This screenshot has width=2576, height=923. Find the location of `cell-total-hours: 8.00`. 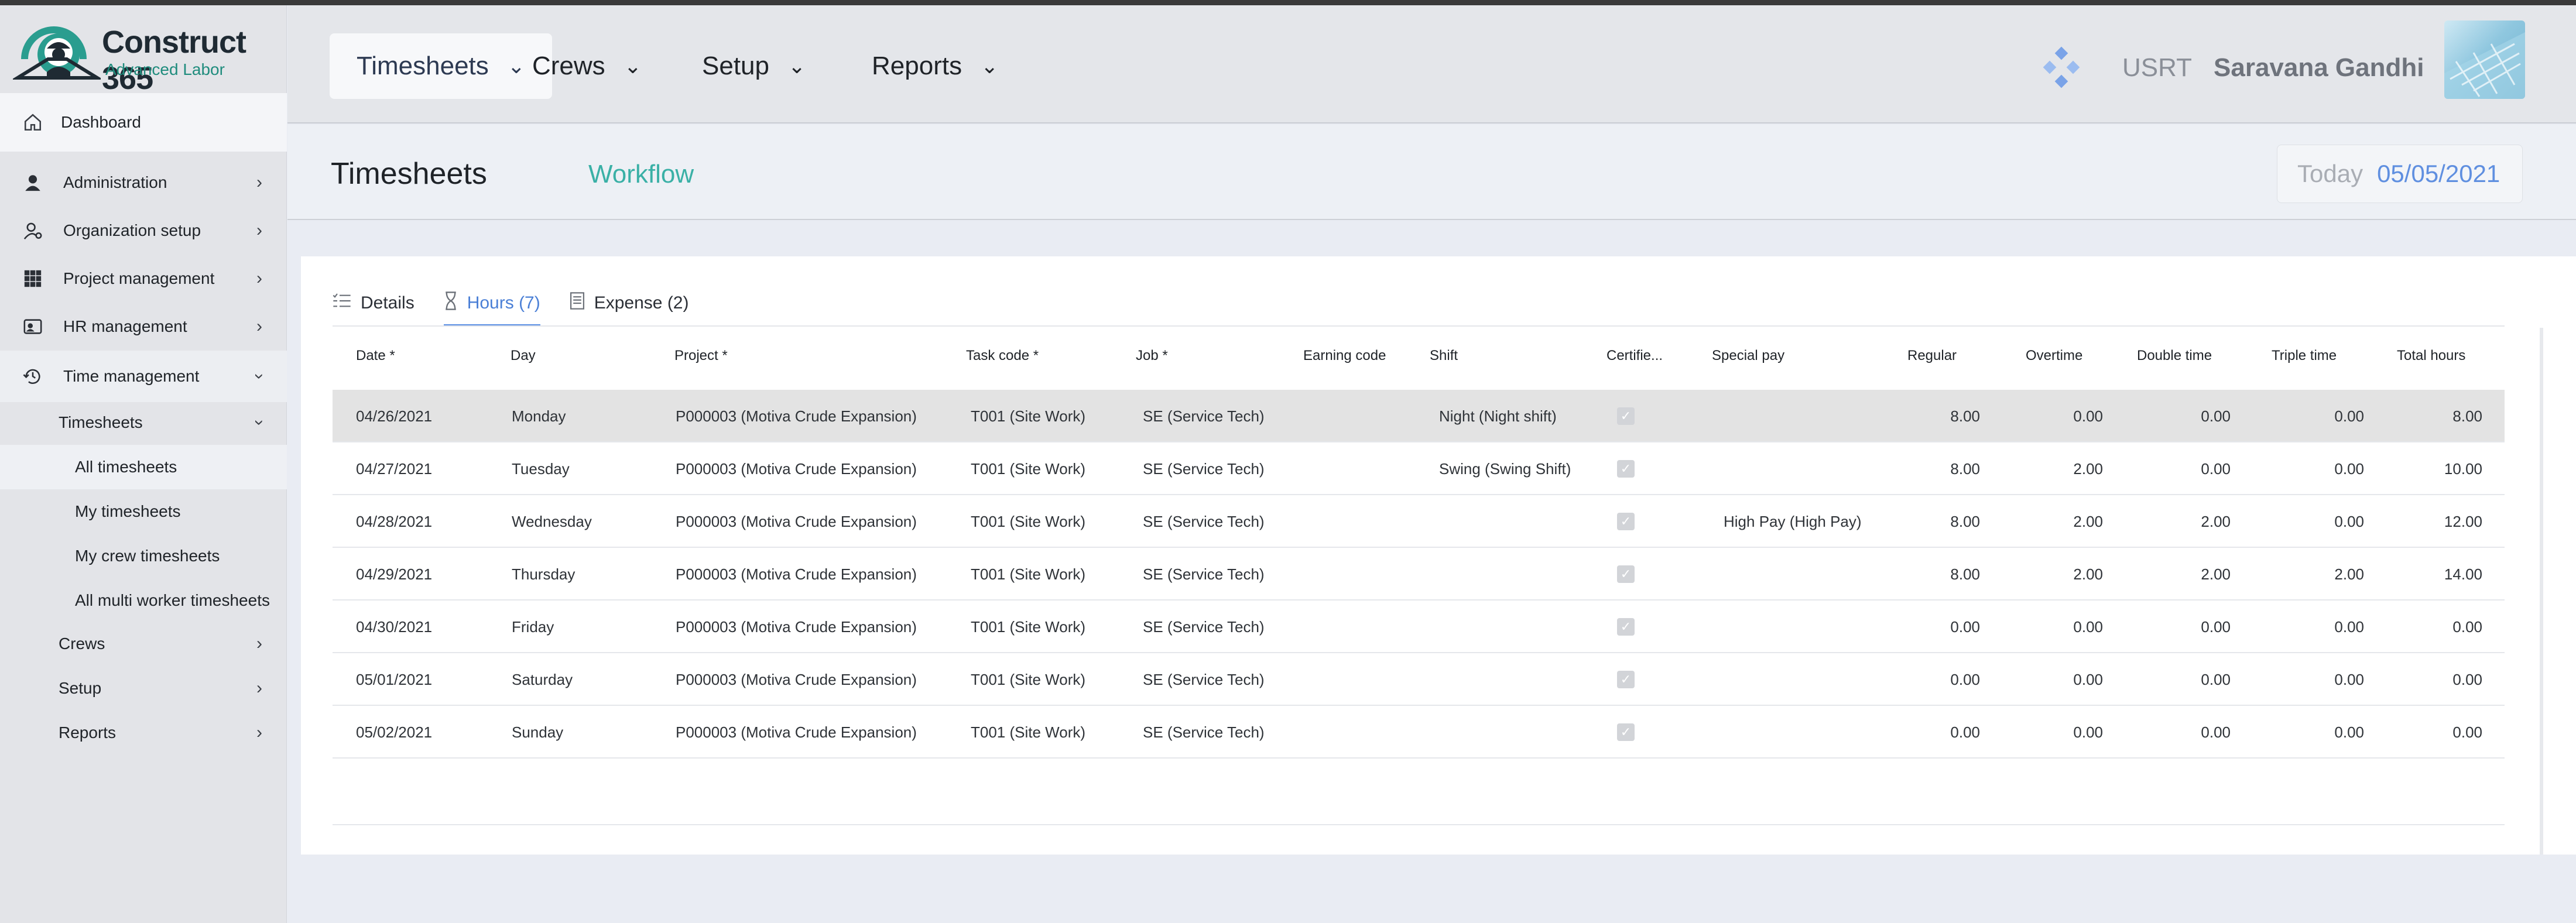

cell-total-hours: 8.00 is located at coordinates (2467, 416).